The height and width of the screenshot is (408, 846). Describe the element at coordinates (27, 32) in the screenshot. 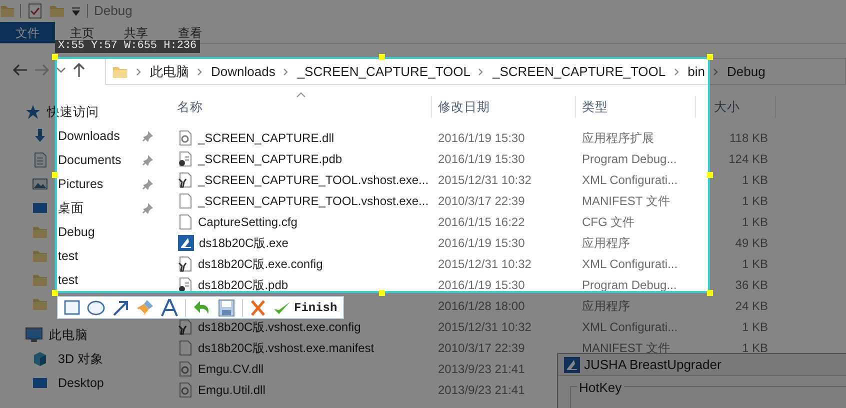

I see `file-menu-tab: 文件` at that location.